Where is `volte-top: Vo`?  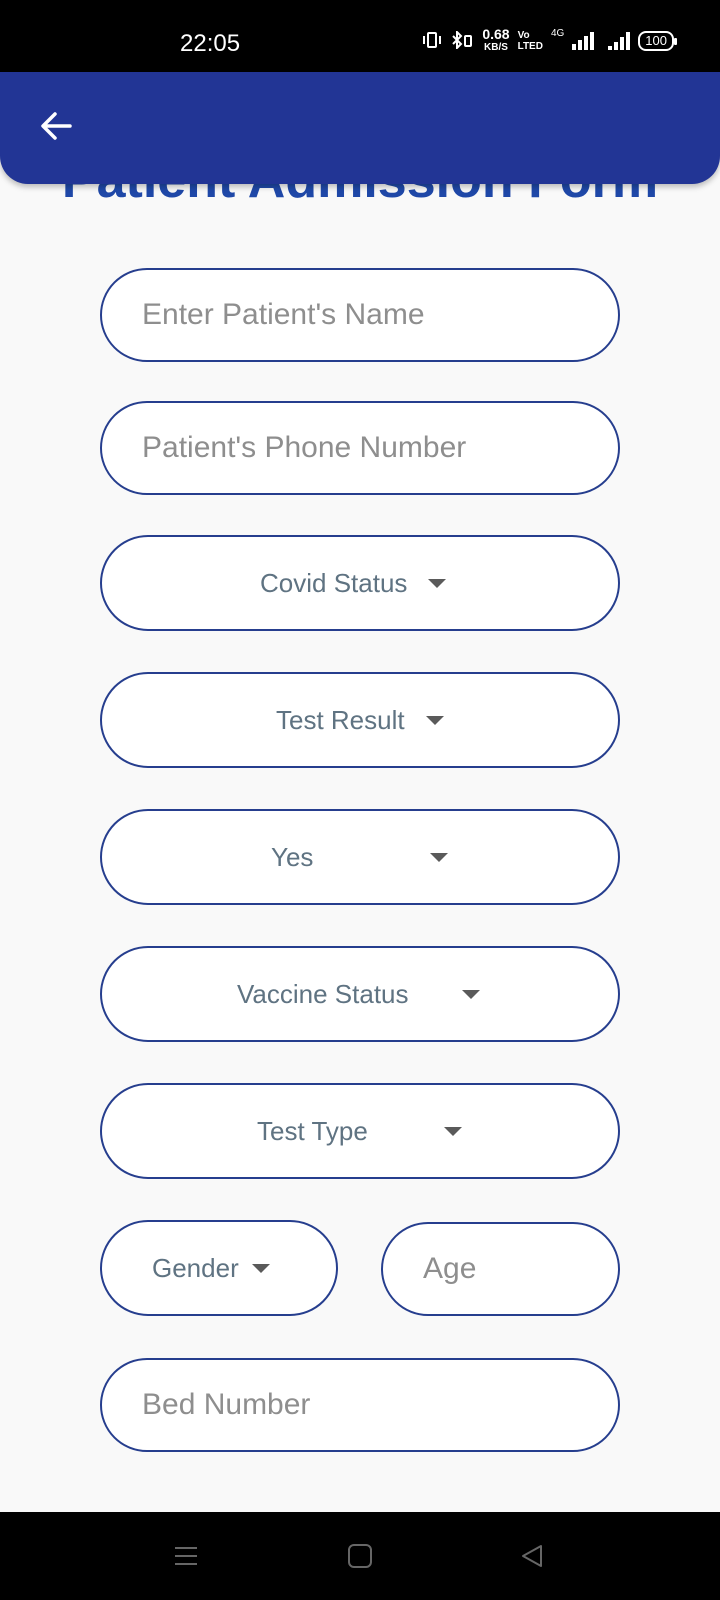
volte-top: Vo is located at coordinates (523, 35).